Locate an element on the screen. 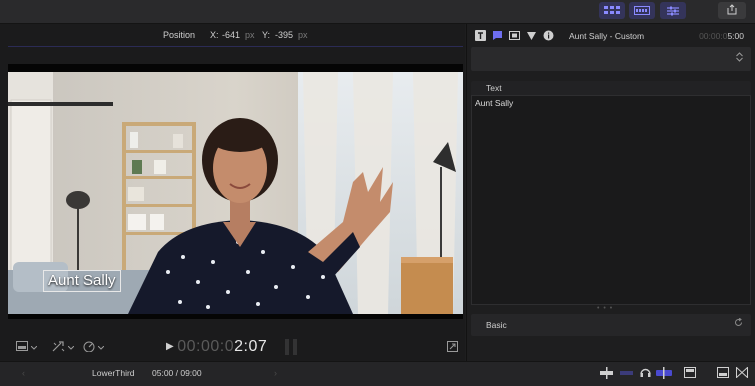 This screenshot has width=755, height=386. text-section-label: Text is located at coordinates (494, 88).